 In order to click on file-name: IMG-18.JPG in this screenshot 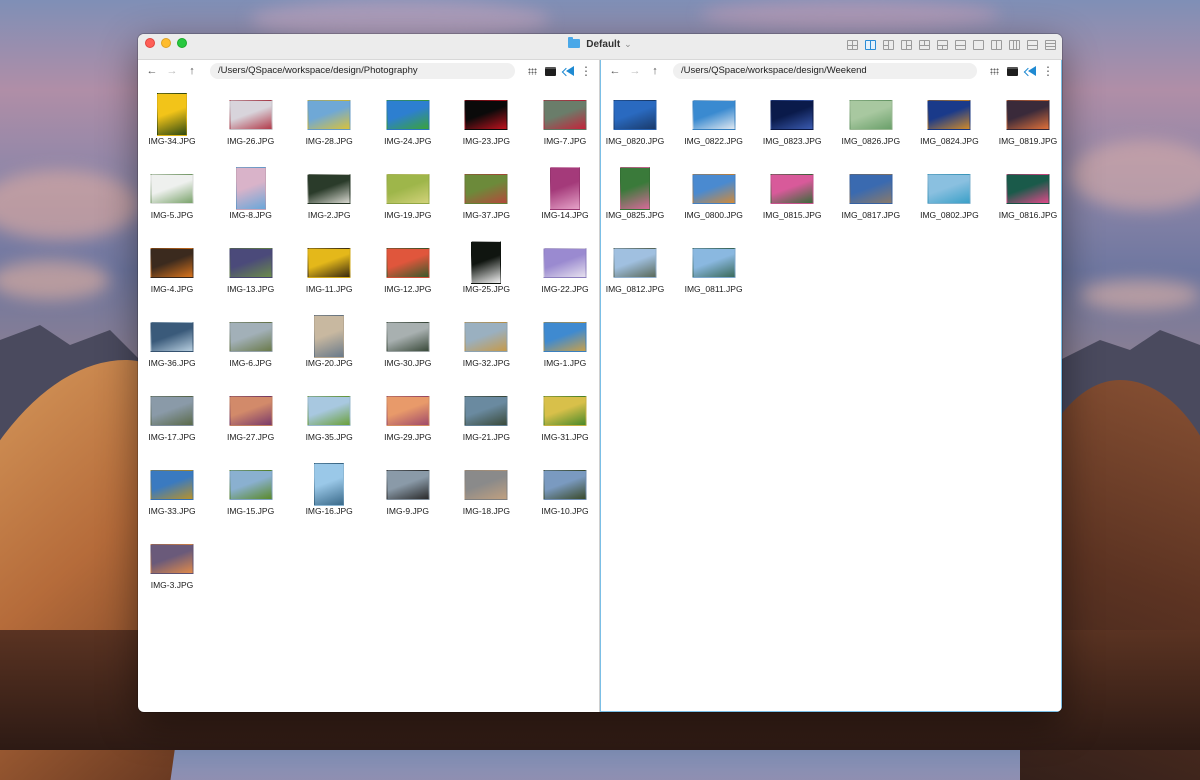, I will do `click(486, 511)`.